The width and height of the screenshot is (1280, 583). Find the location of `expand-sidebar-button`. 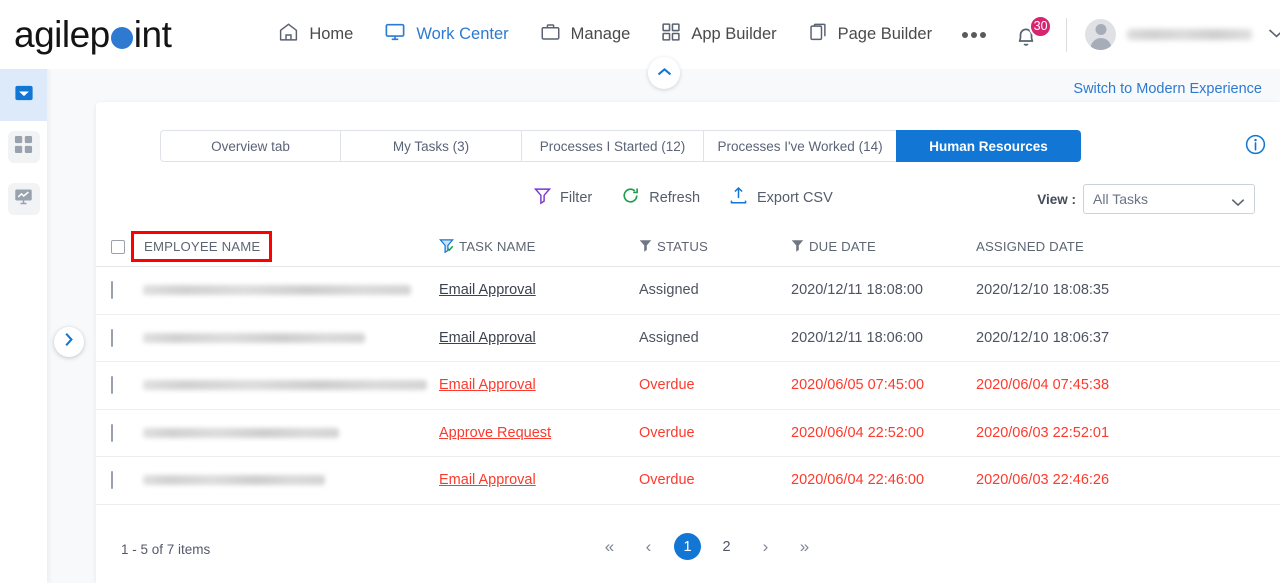

expand-sidebar-button is located at coordinates (69, 342).